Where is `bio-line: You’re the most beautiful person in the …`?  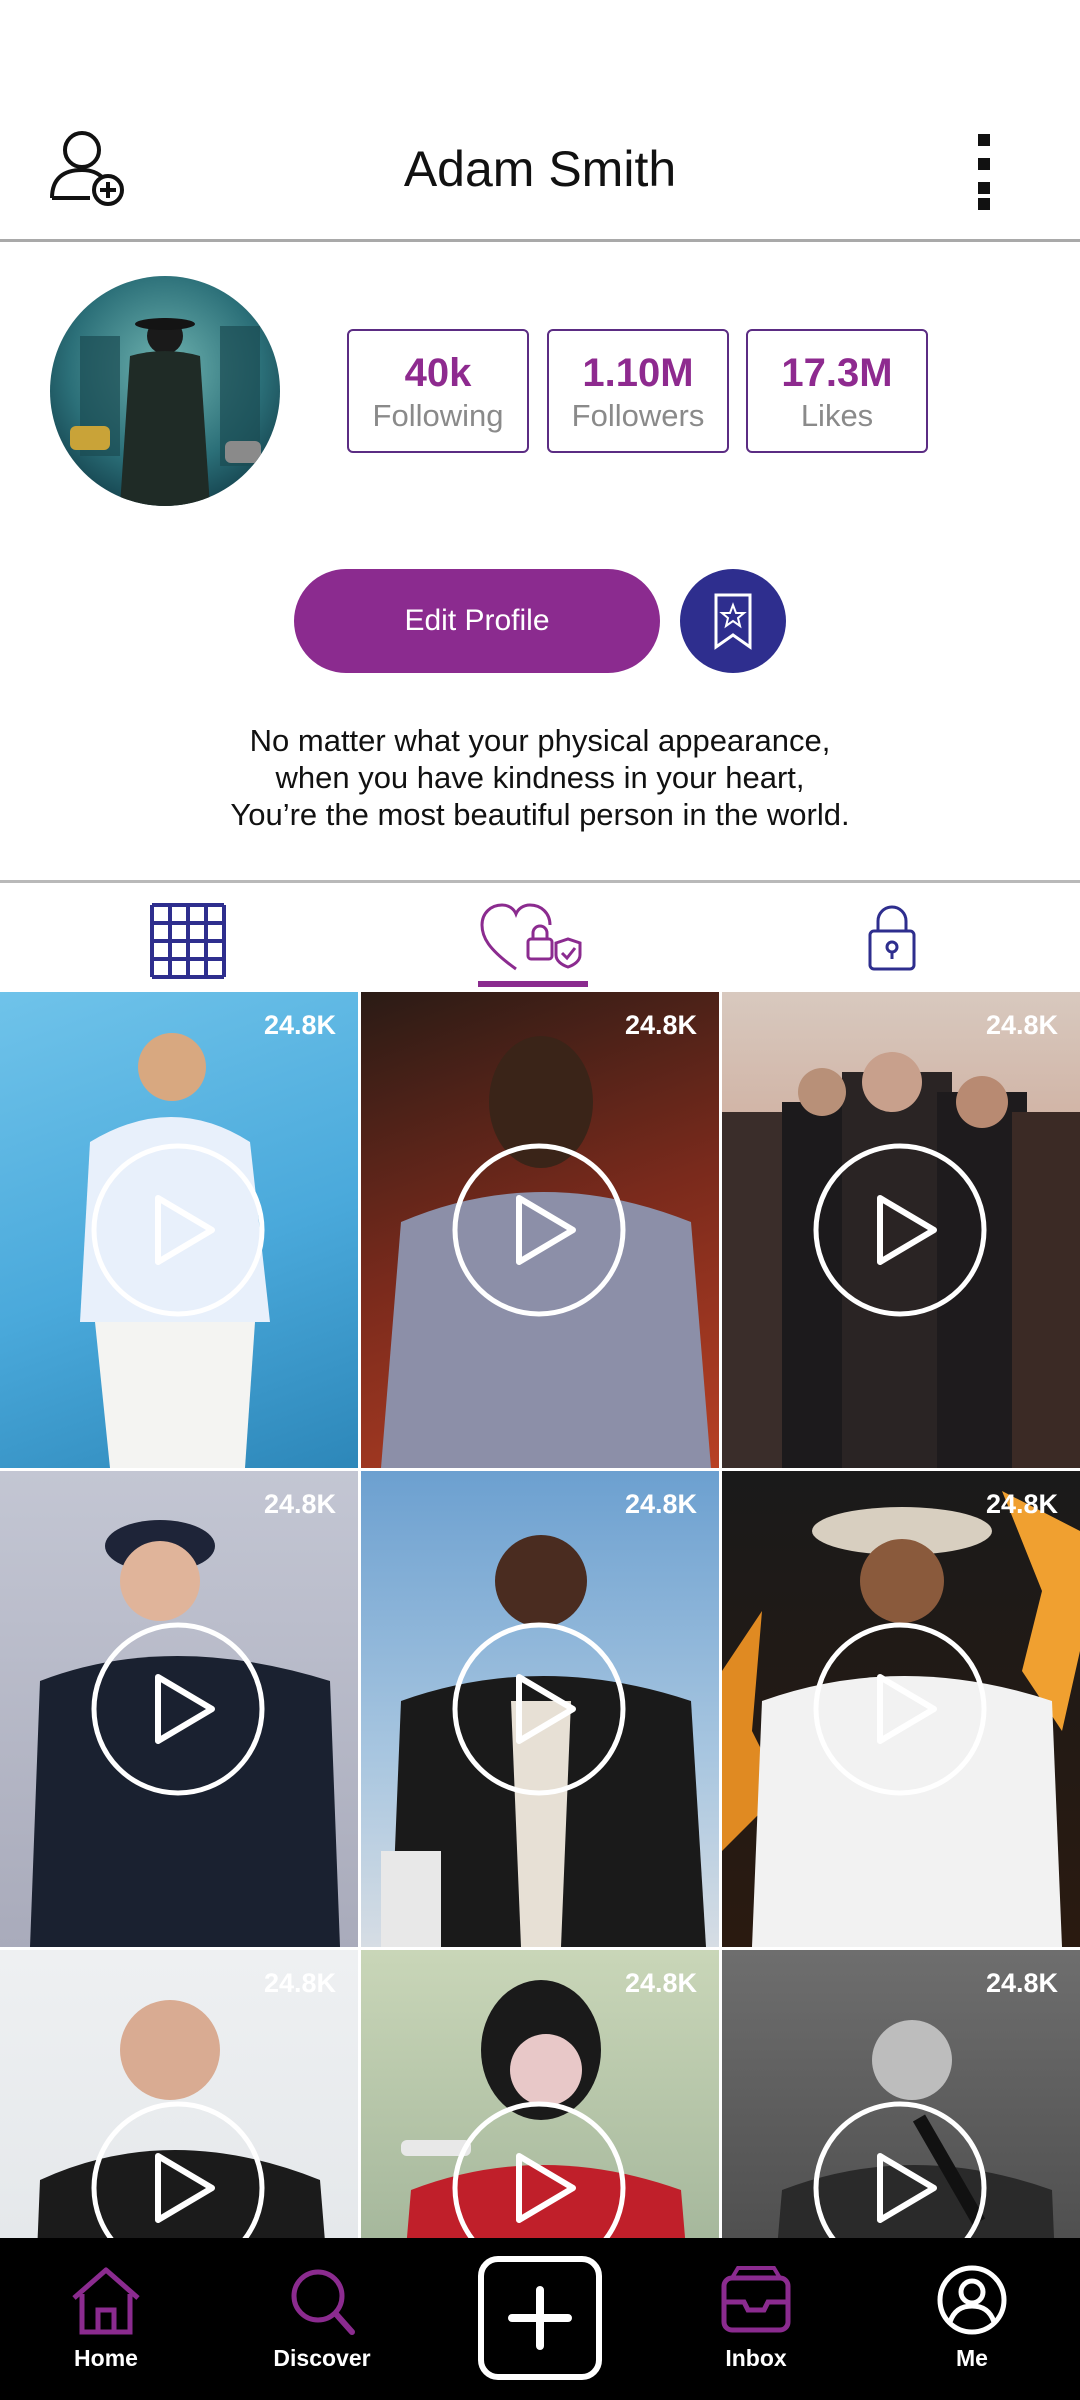 bio-line: You’re the most beautiful person in the … is located at coordinates (540, 814).